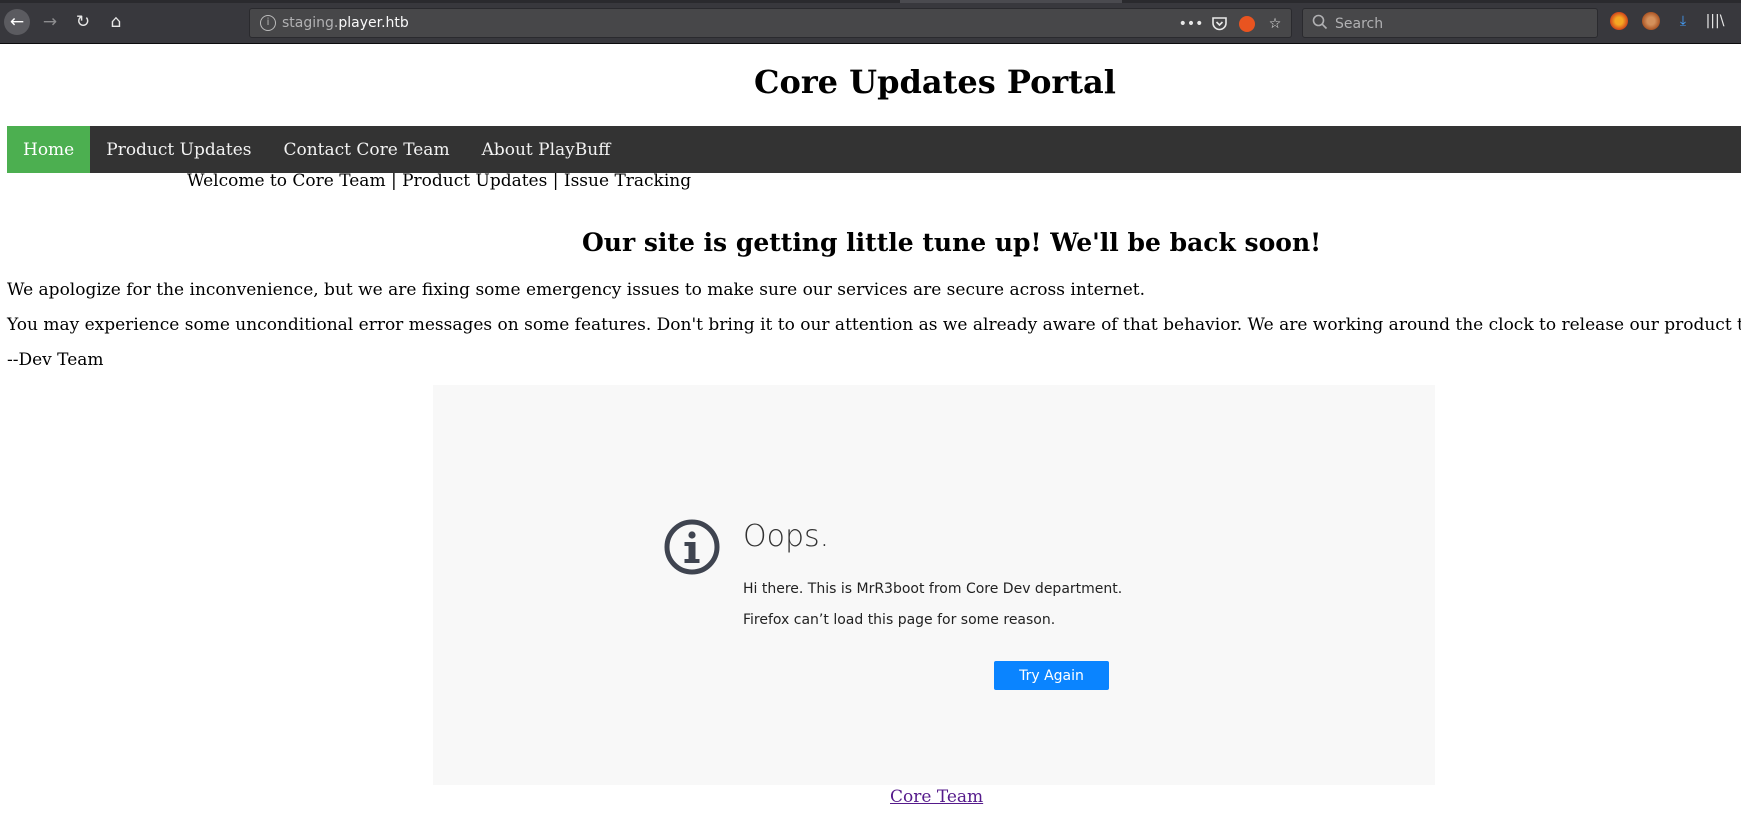 The image size is (1741, 819). What do you see at coordinates (55, 360) in the screenshot?
I see `signature: --Dev Team` at bounding box center [55, 360].